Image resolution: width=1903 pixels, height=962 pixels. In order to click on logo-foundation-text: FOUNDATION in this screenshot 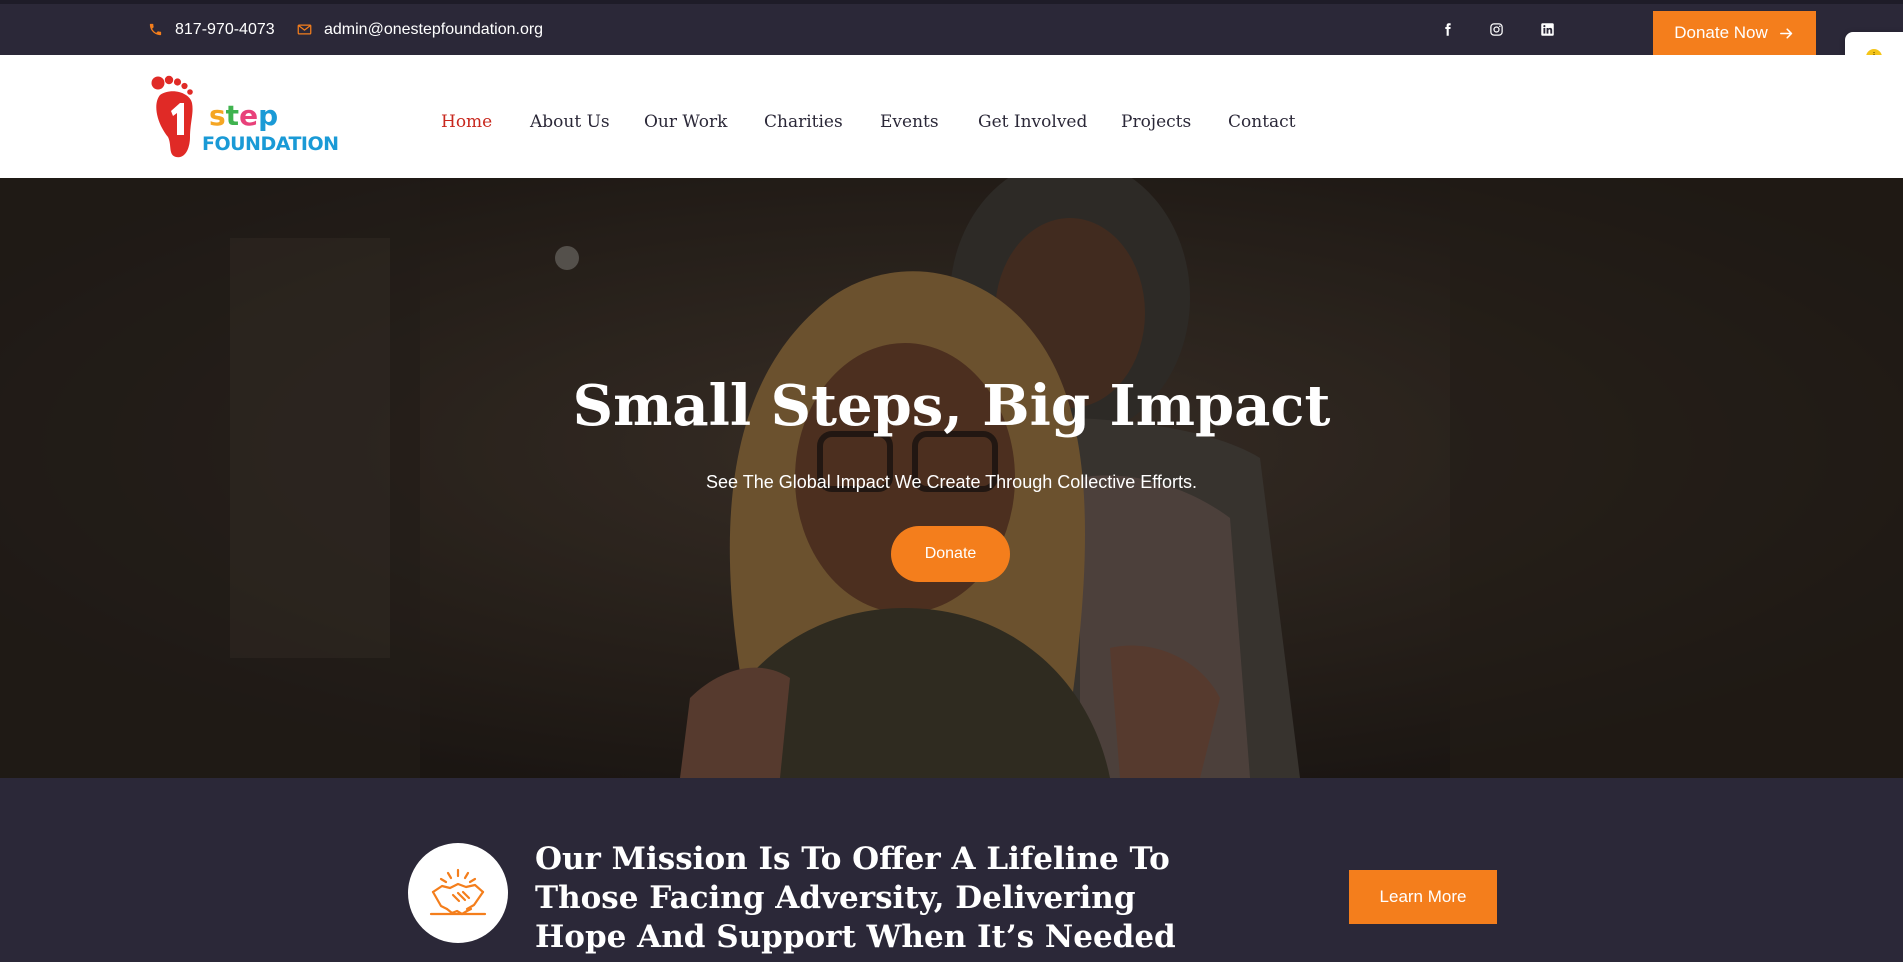, I will do `click(270, 144)`.